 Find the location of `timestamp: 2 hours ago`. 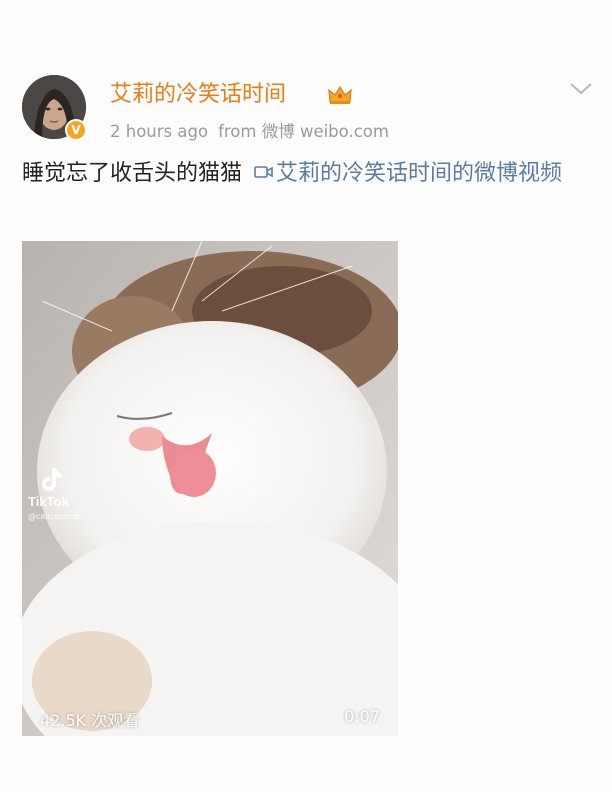

timestamp: 2 hours ago is located at coordinates (159, 131).